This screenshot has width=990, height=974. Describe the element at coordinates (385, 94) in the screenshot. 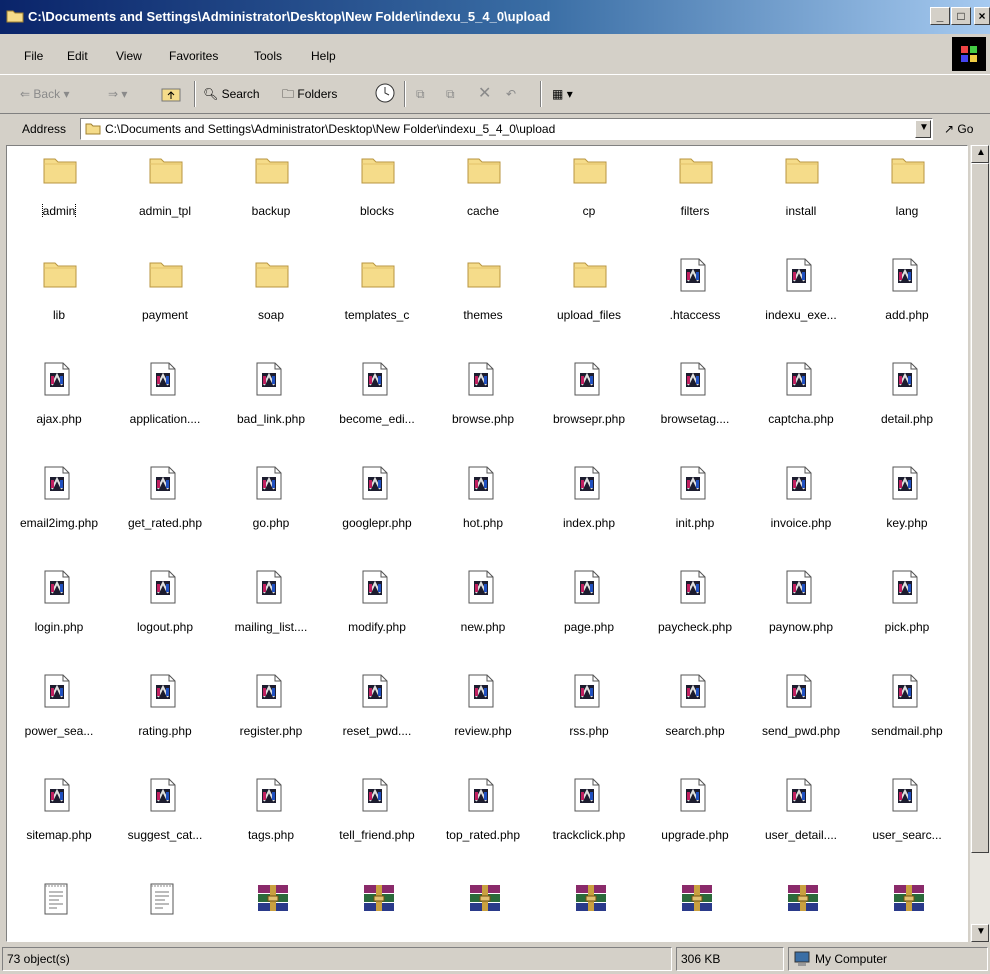

I see `history-button` at that location.